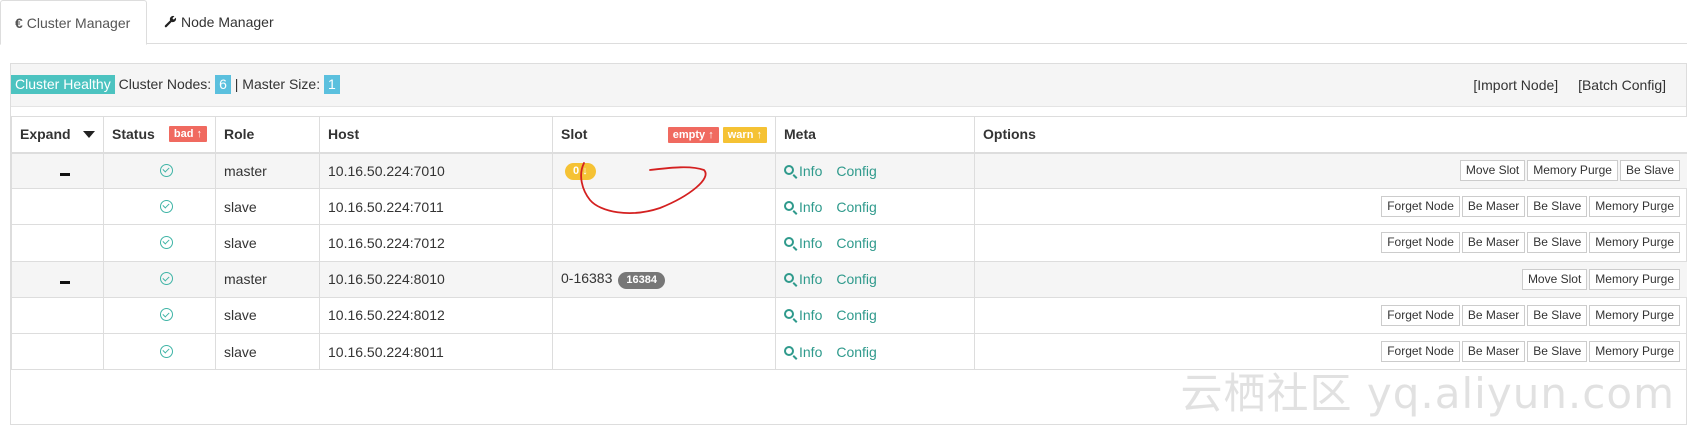 The height and width of the screenshot is (431, 1687). Describe the element at coordinates (585, 171) in the screenshot. I see `arrow-down-icon: ↓` at that location.